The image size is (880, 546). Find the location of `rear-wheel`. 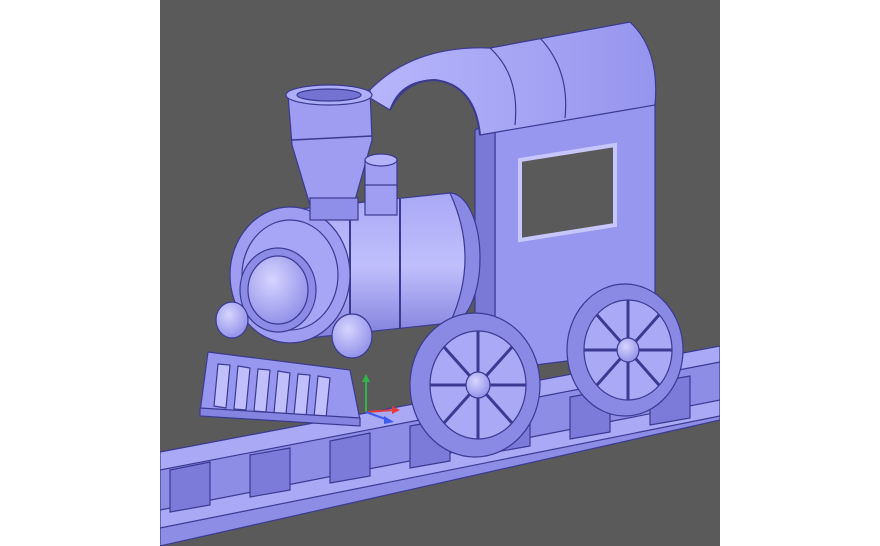

rear-wheel is located at coordinates (625, 350).